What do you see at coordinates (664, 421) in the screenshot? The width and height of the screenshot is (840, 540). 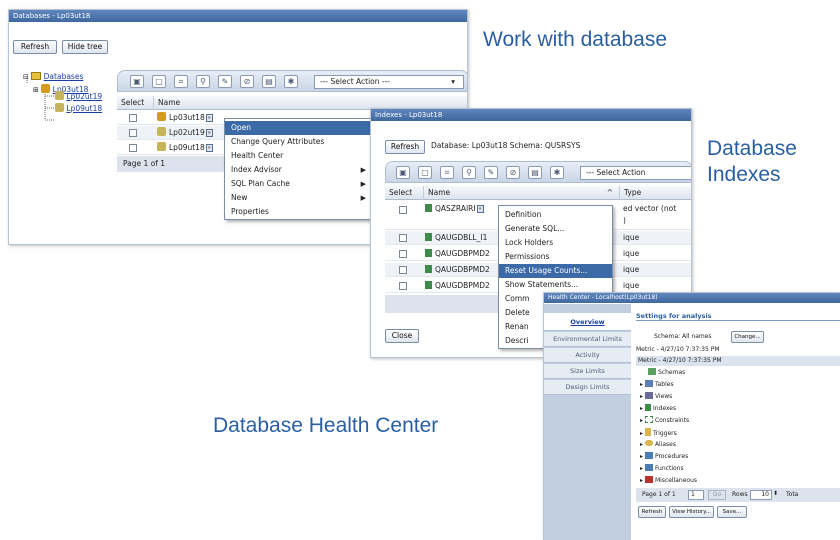 I see `item-constraints: ▸ Constraints` at bounding box center [664, 421].